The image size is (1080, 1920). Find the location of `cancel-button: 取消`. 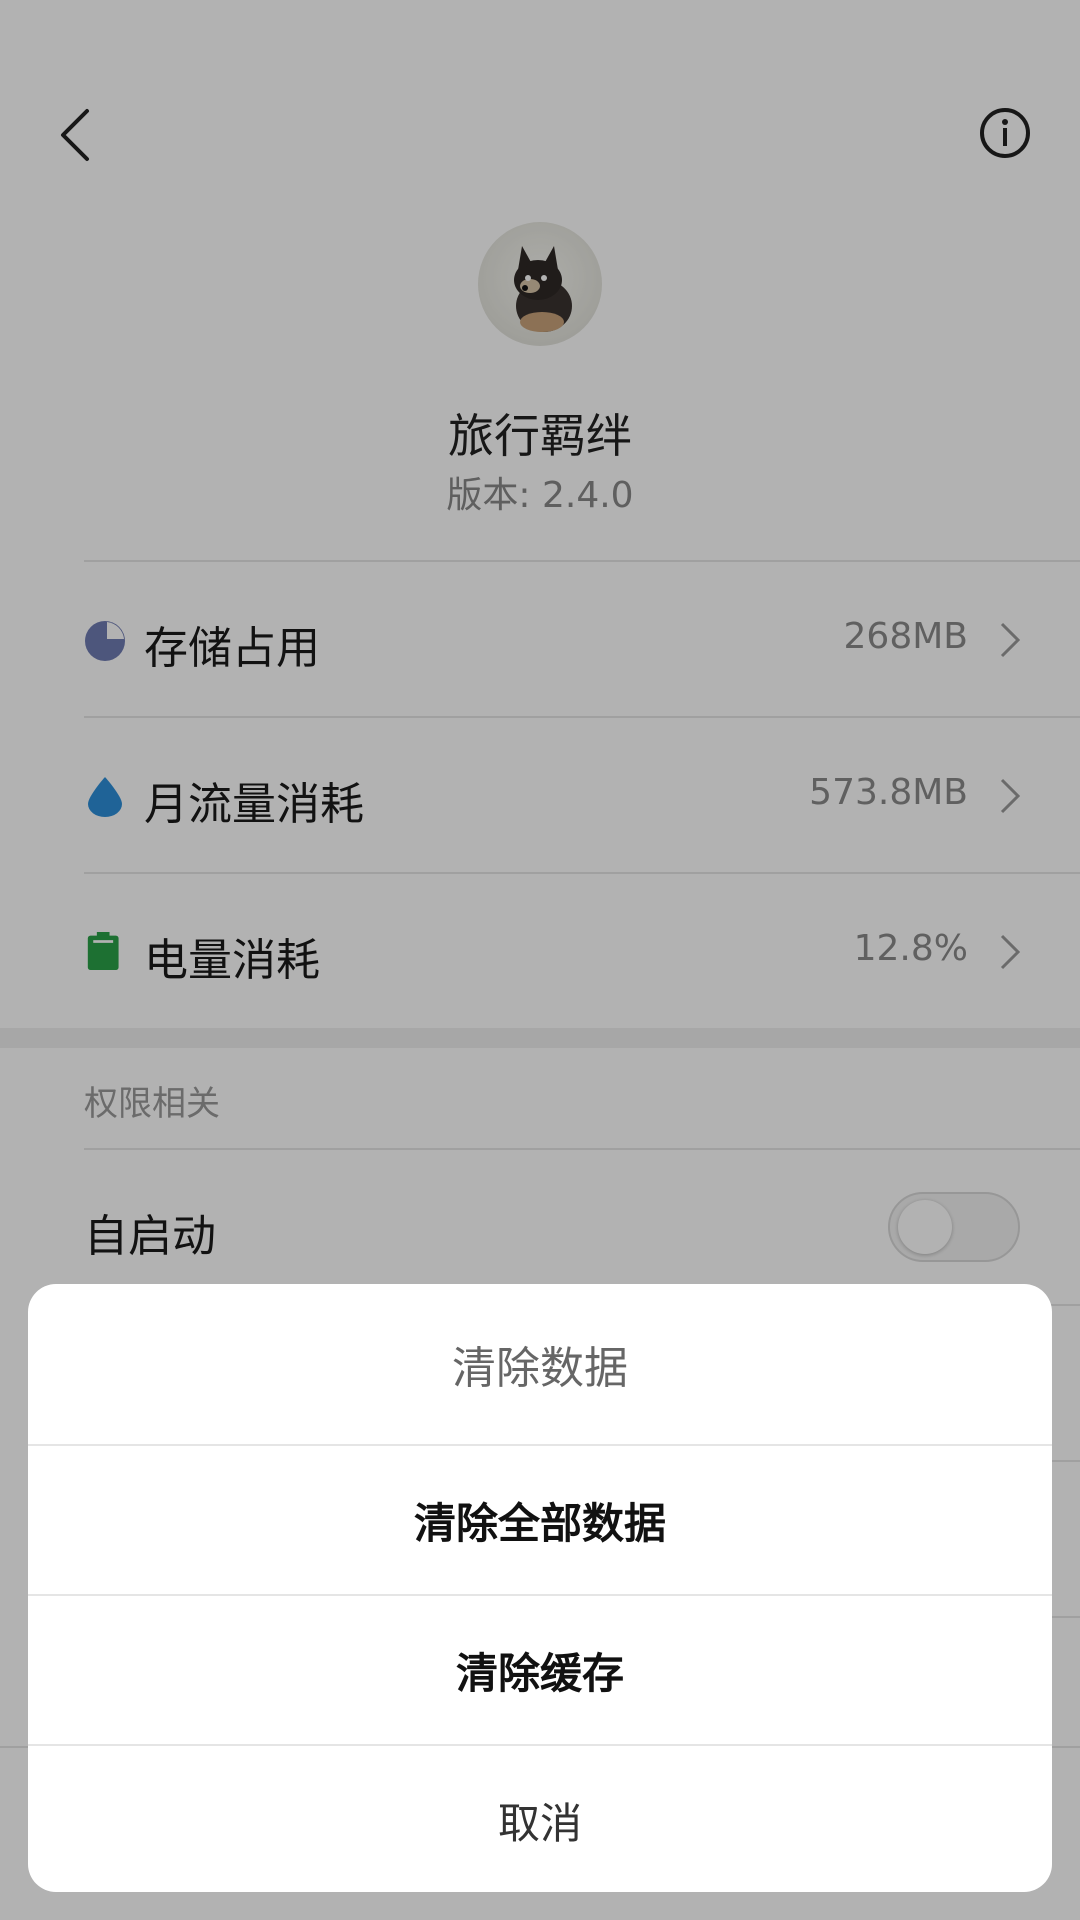

cancel-button: 取消 is located at coordinates (540, 1819).